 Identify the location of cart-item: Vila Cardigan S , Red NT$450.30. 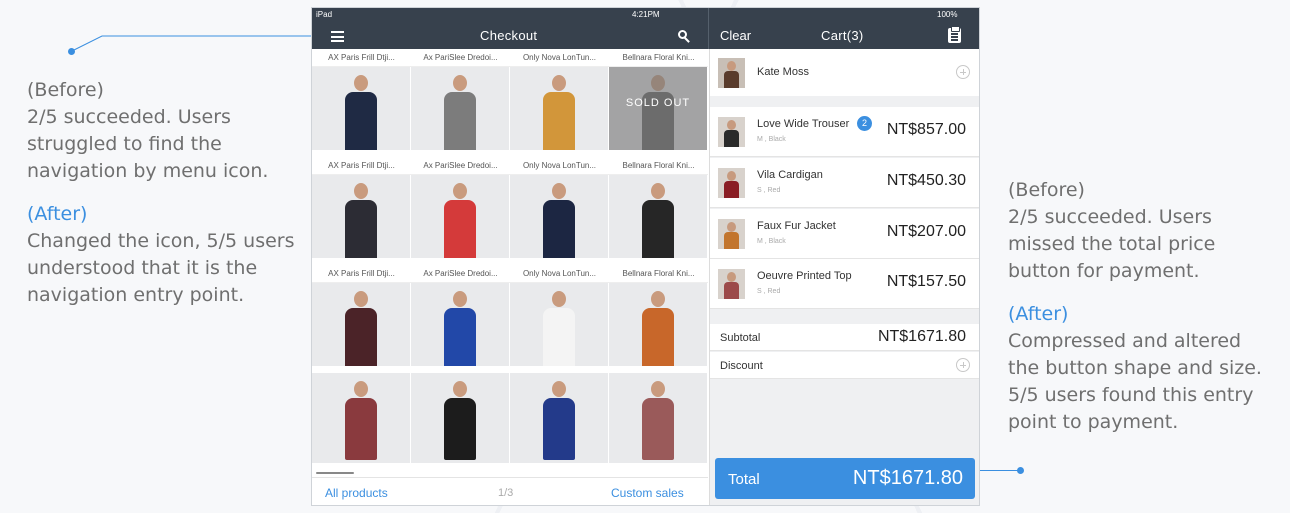
(844, 183).